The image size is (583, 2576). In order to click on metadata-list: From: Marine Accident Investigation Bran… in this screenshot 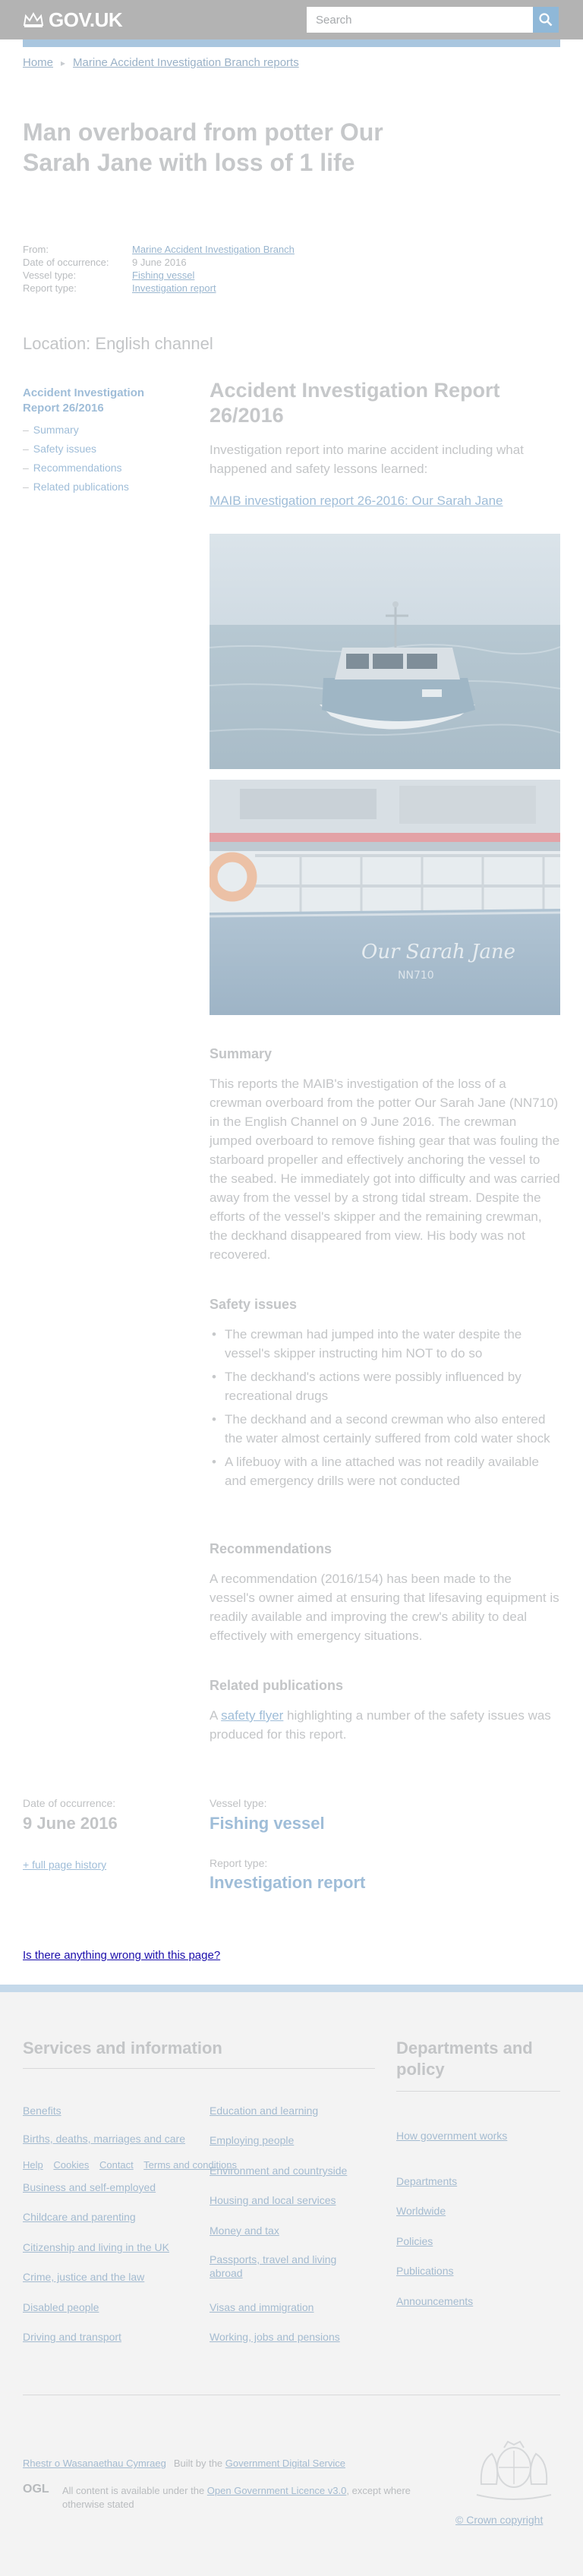, I will do `click(159, 269)`.